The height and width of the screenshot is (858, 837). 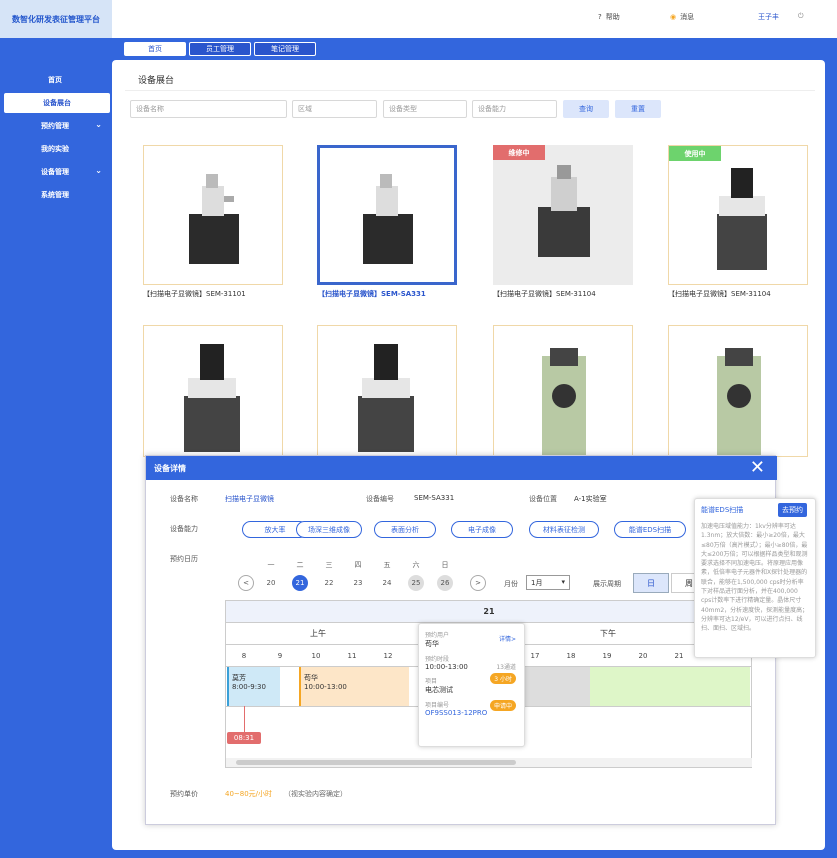 What do you see at coordinates (55, 172) in the screenshot?
I see `sidebar-item-devices: 设备管理 ⌄` at bounding box center [55, 172].